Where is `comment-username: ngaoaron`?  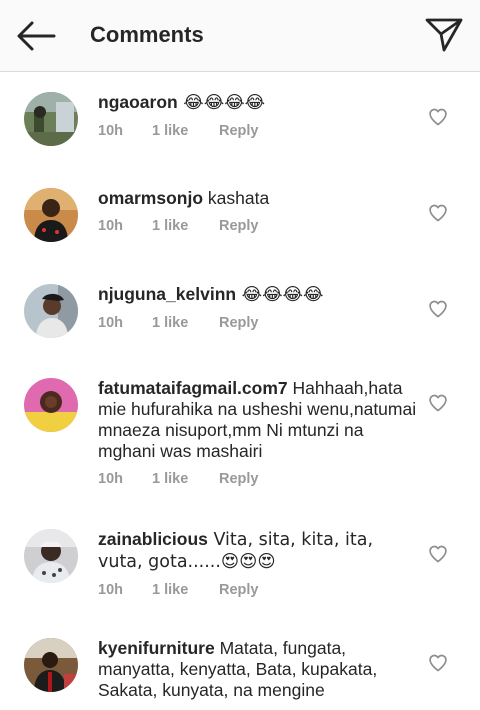 comment-username: ngaoaron is located at coordinates (138, 102).